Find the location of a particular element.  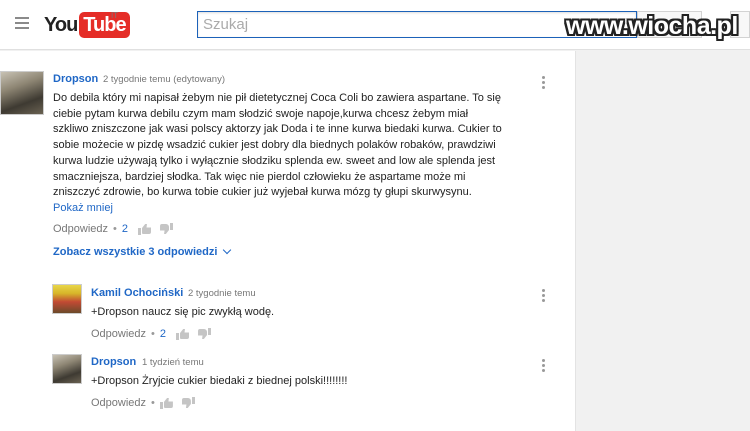

view-all-replies-link: Zobacz wszystkie 3 odpowiedzi is located at coordinates (142, 251).